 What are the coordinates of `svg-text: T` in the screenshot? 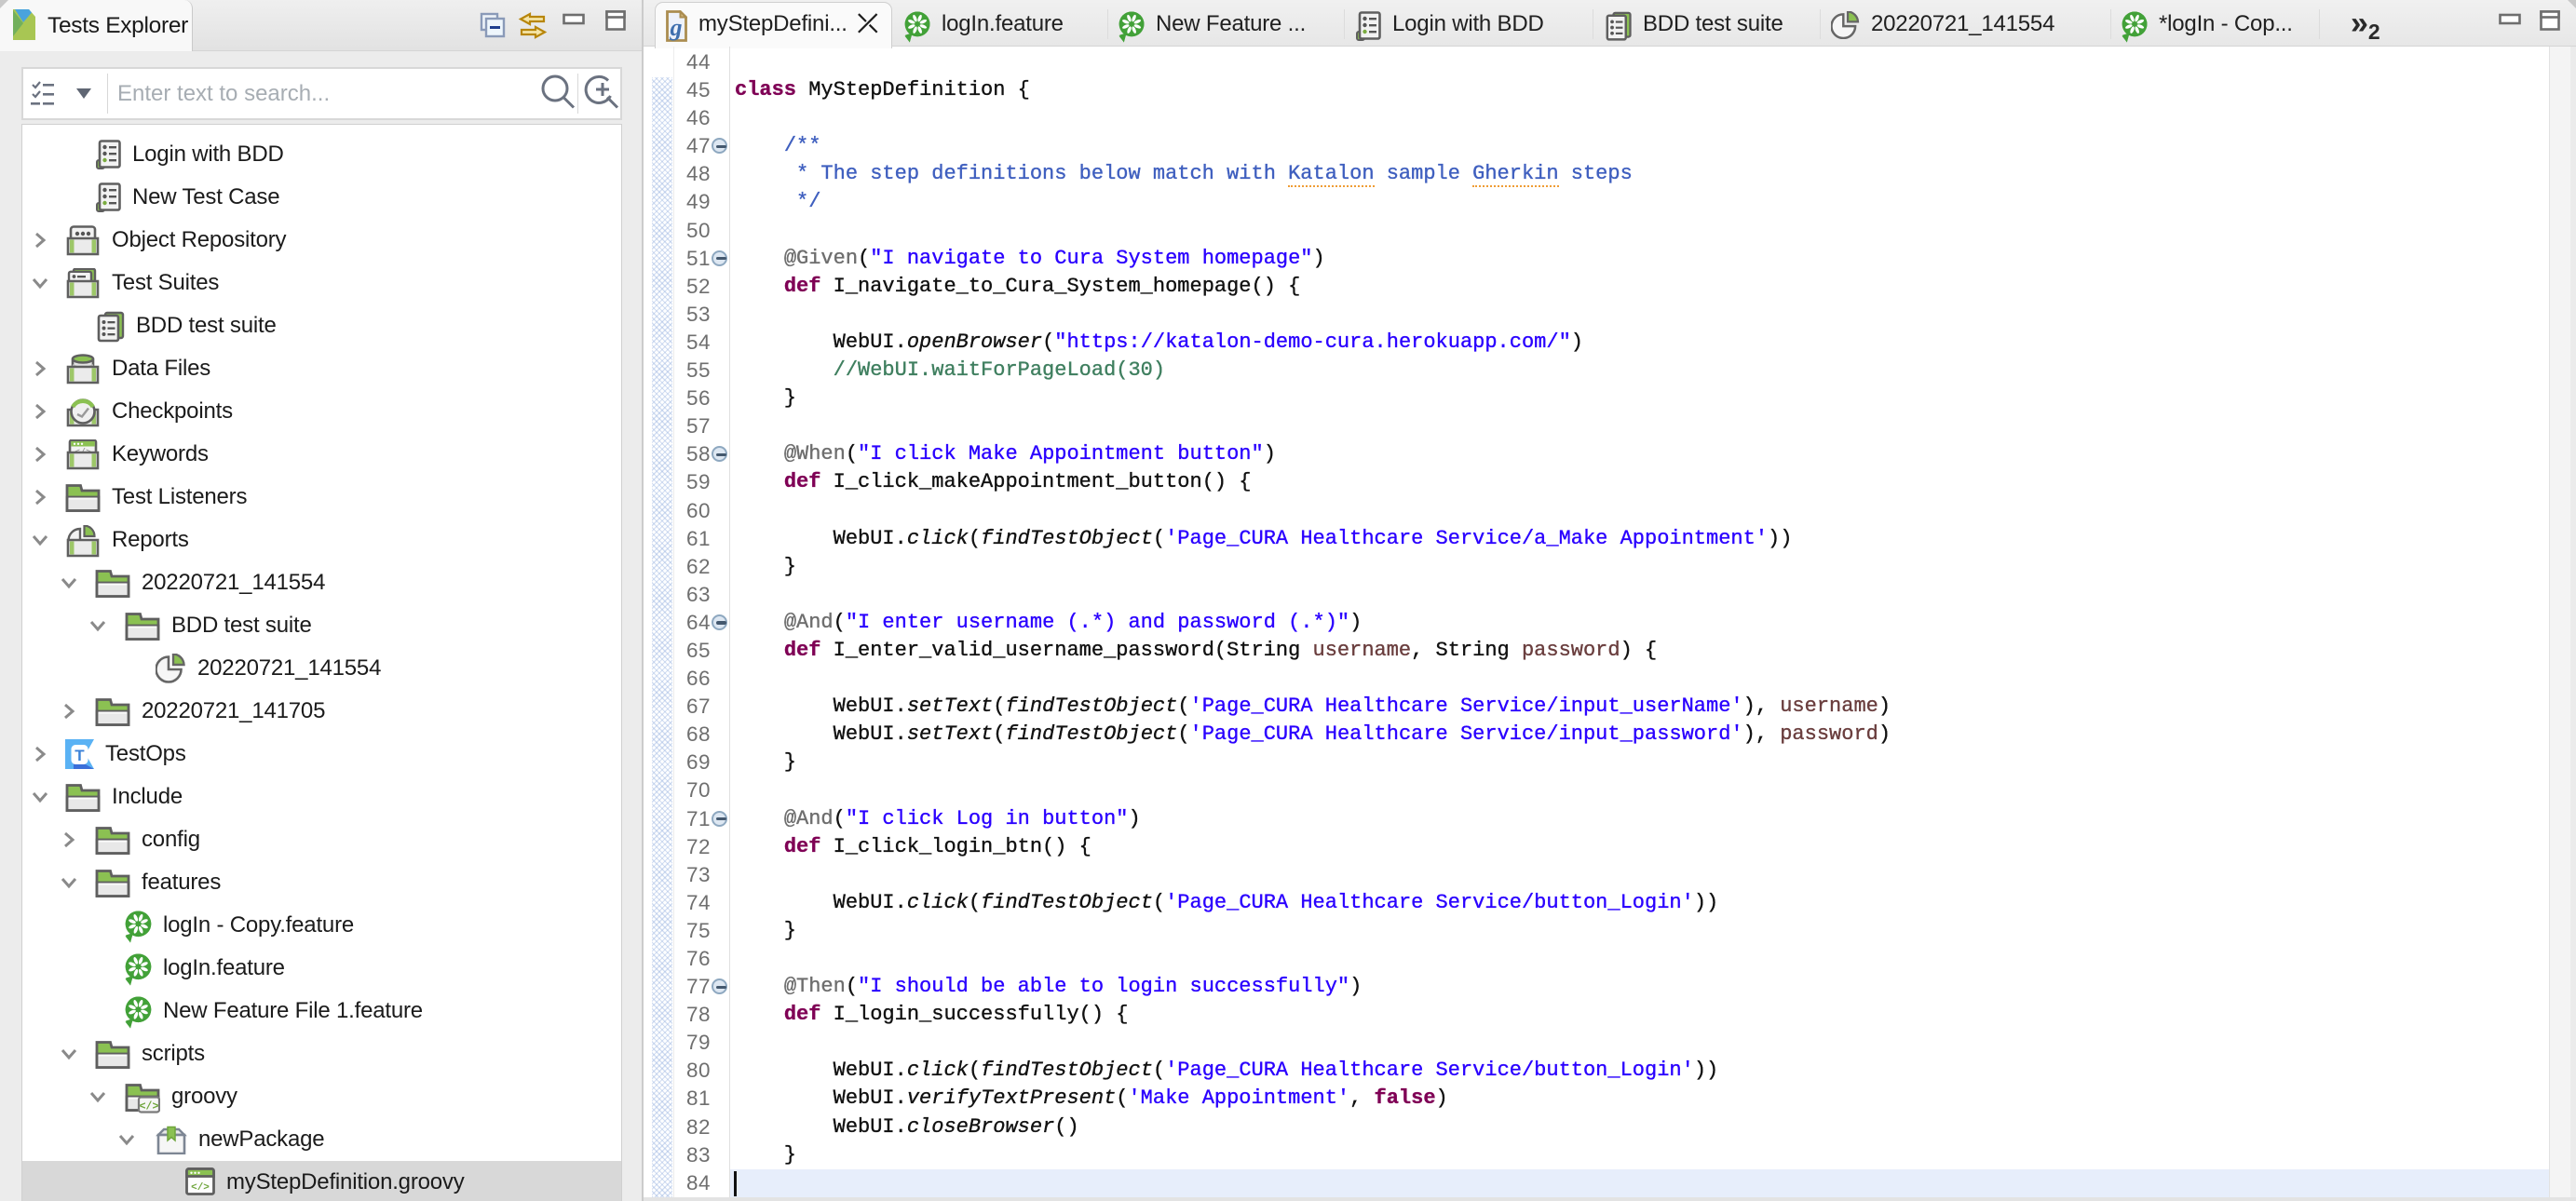 It's located at (80, 755).